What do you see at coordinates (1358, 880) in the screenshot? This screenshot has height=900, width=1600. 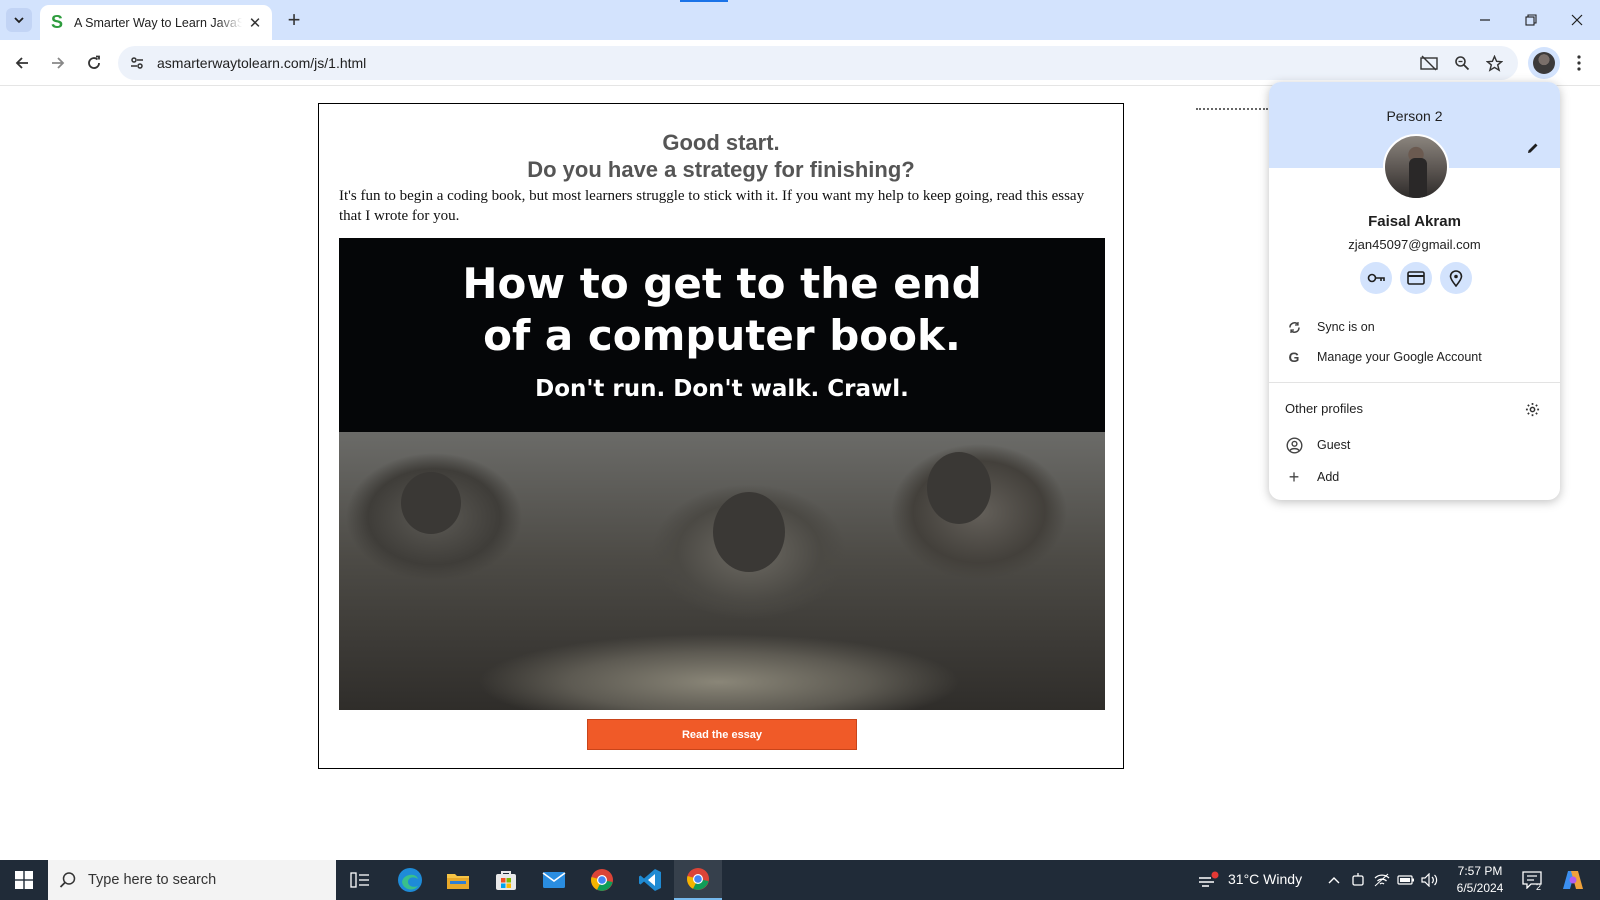 I see `meet-now-icon` at bounding box center [1358, 880].